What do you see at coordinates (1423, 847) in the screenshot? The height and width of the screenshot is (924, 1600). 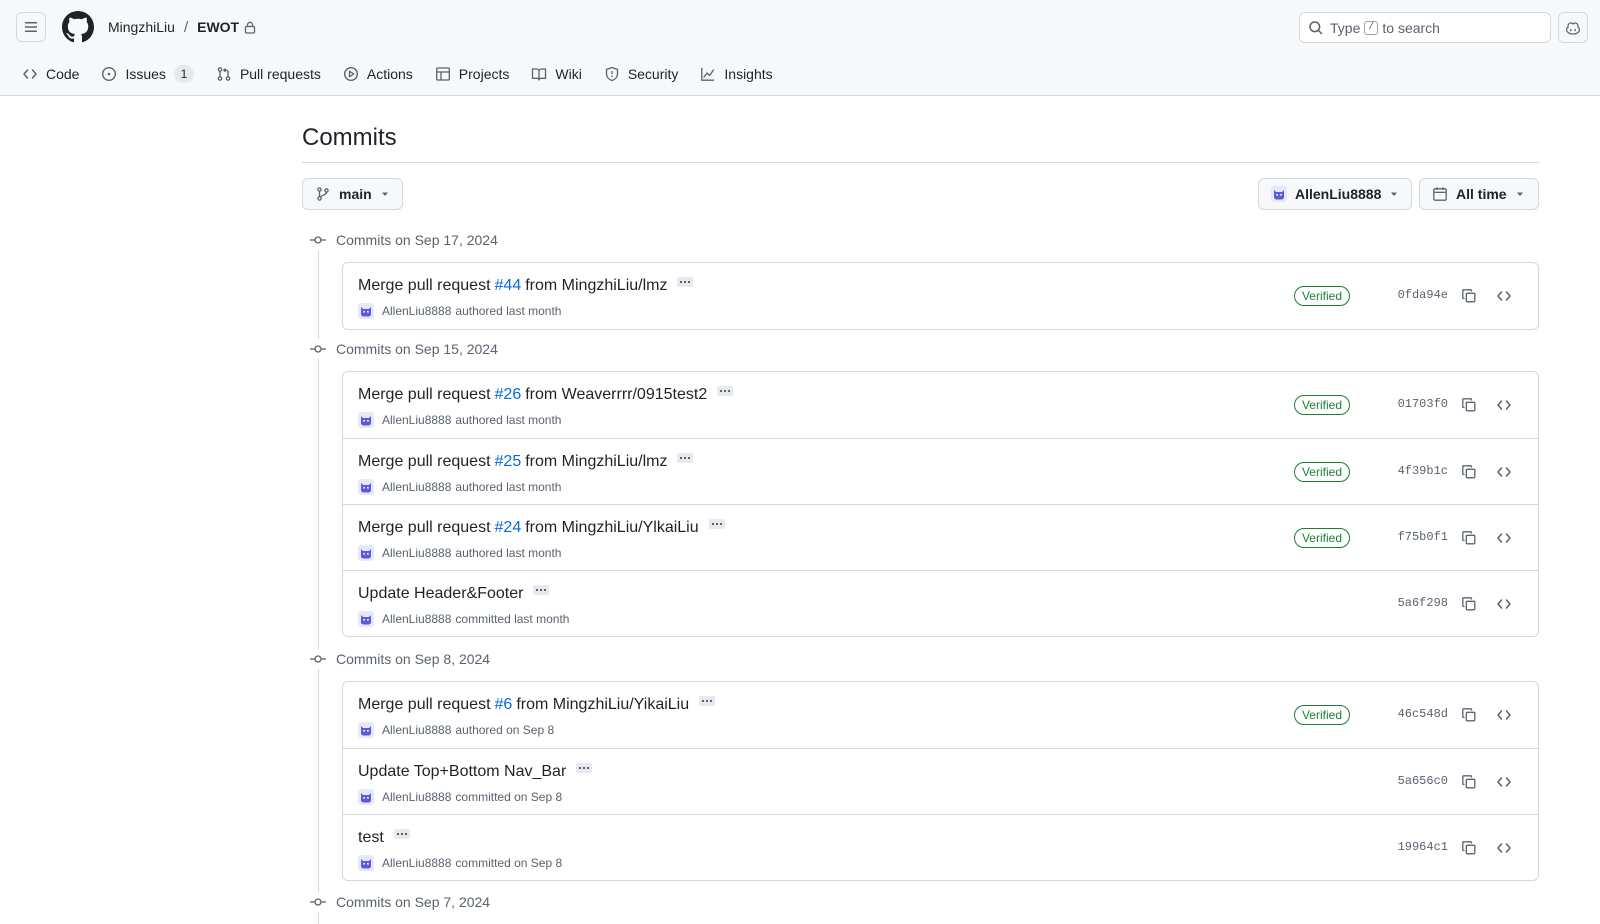 I see `commit-sha-link: 19964c1` at bounding box center [1423, 847].